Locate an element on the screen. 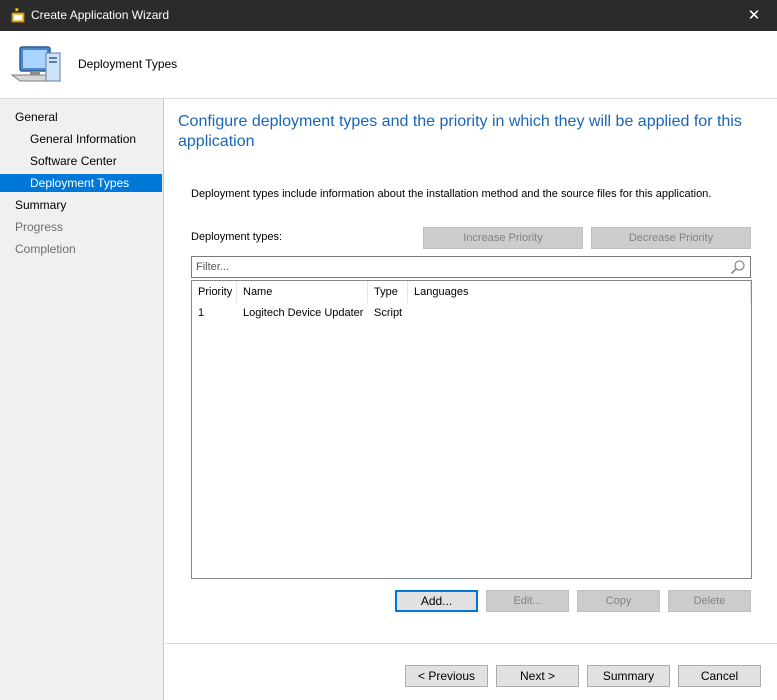 The image size is (777, 700). decrease-priority-button: Decrease Priority is located at coordinates (671, 238).